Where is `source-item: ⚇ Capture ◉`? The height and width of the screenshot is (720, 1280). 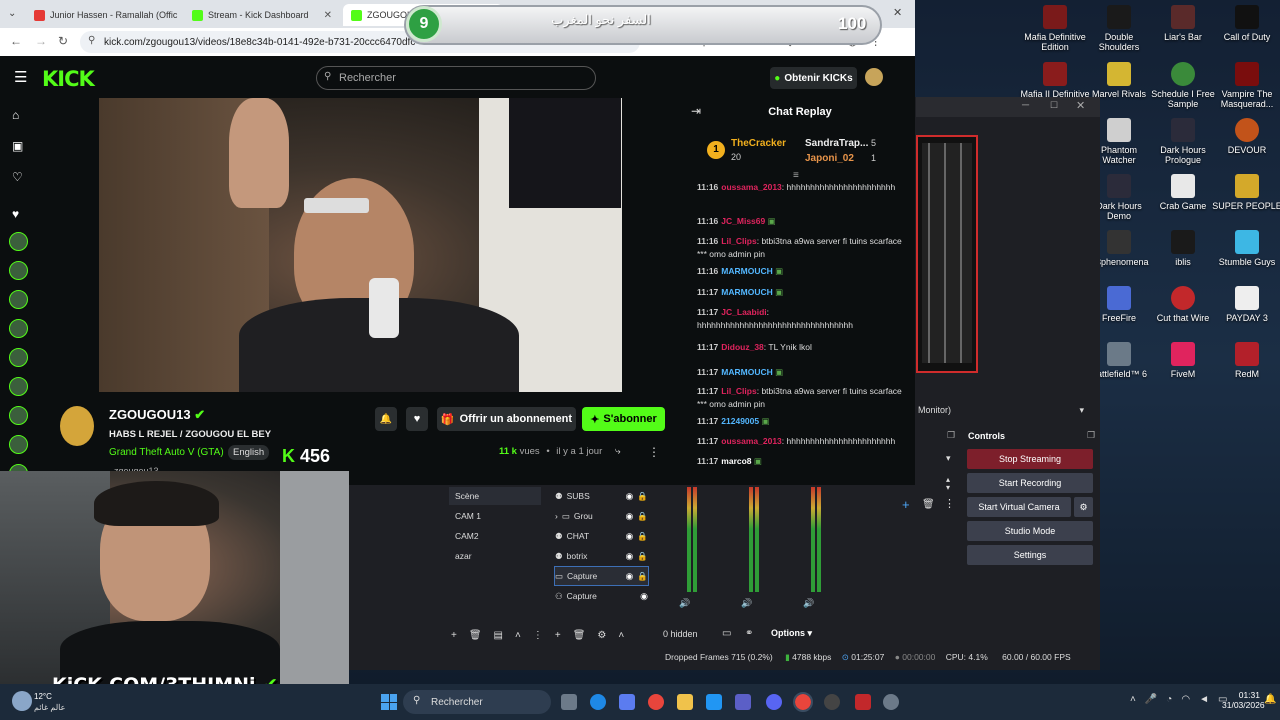 source-item: ⚇ Capture ◉ is located at coordinates (601, 596).